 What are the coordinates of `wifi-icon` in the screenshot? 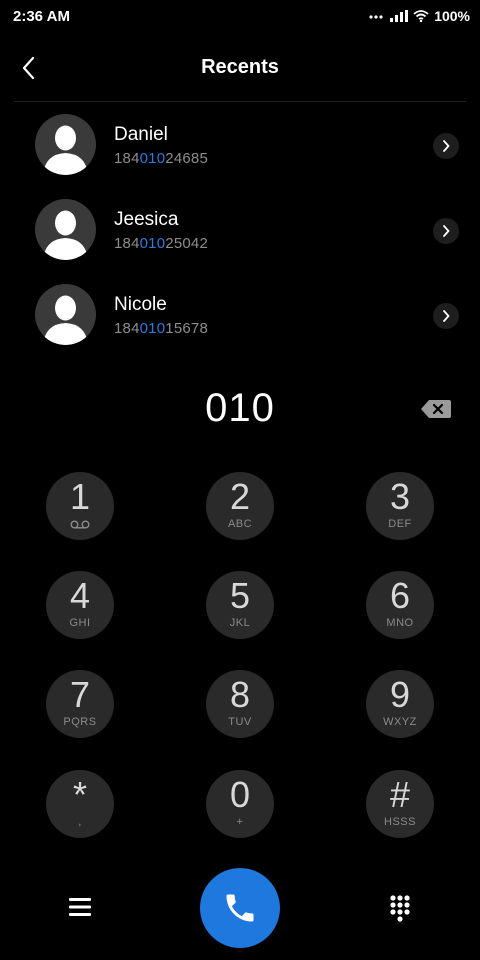 It's located at (421, 16).